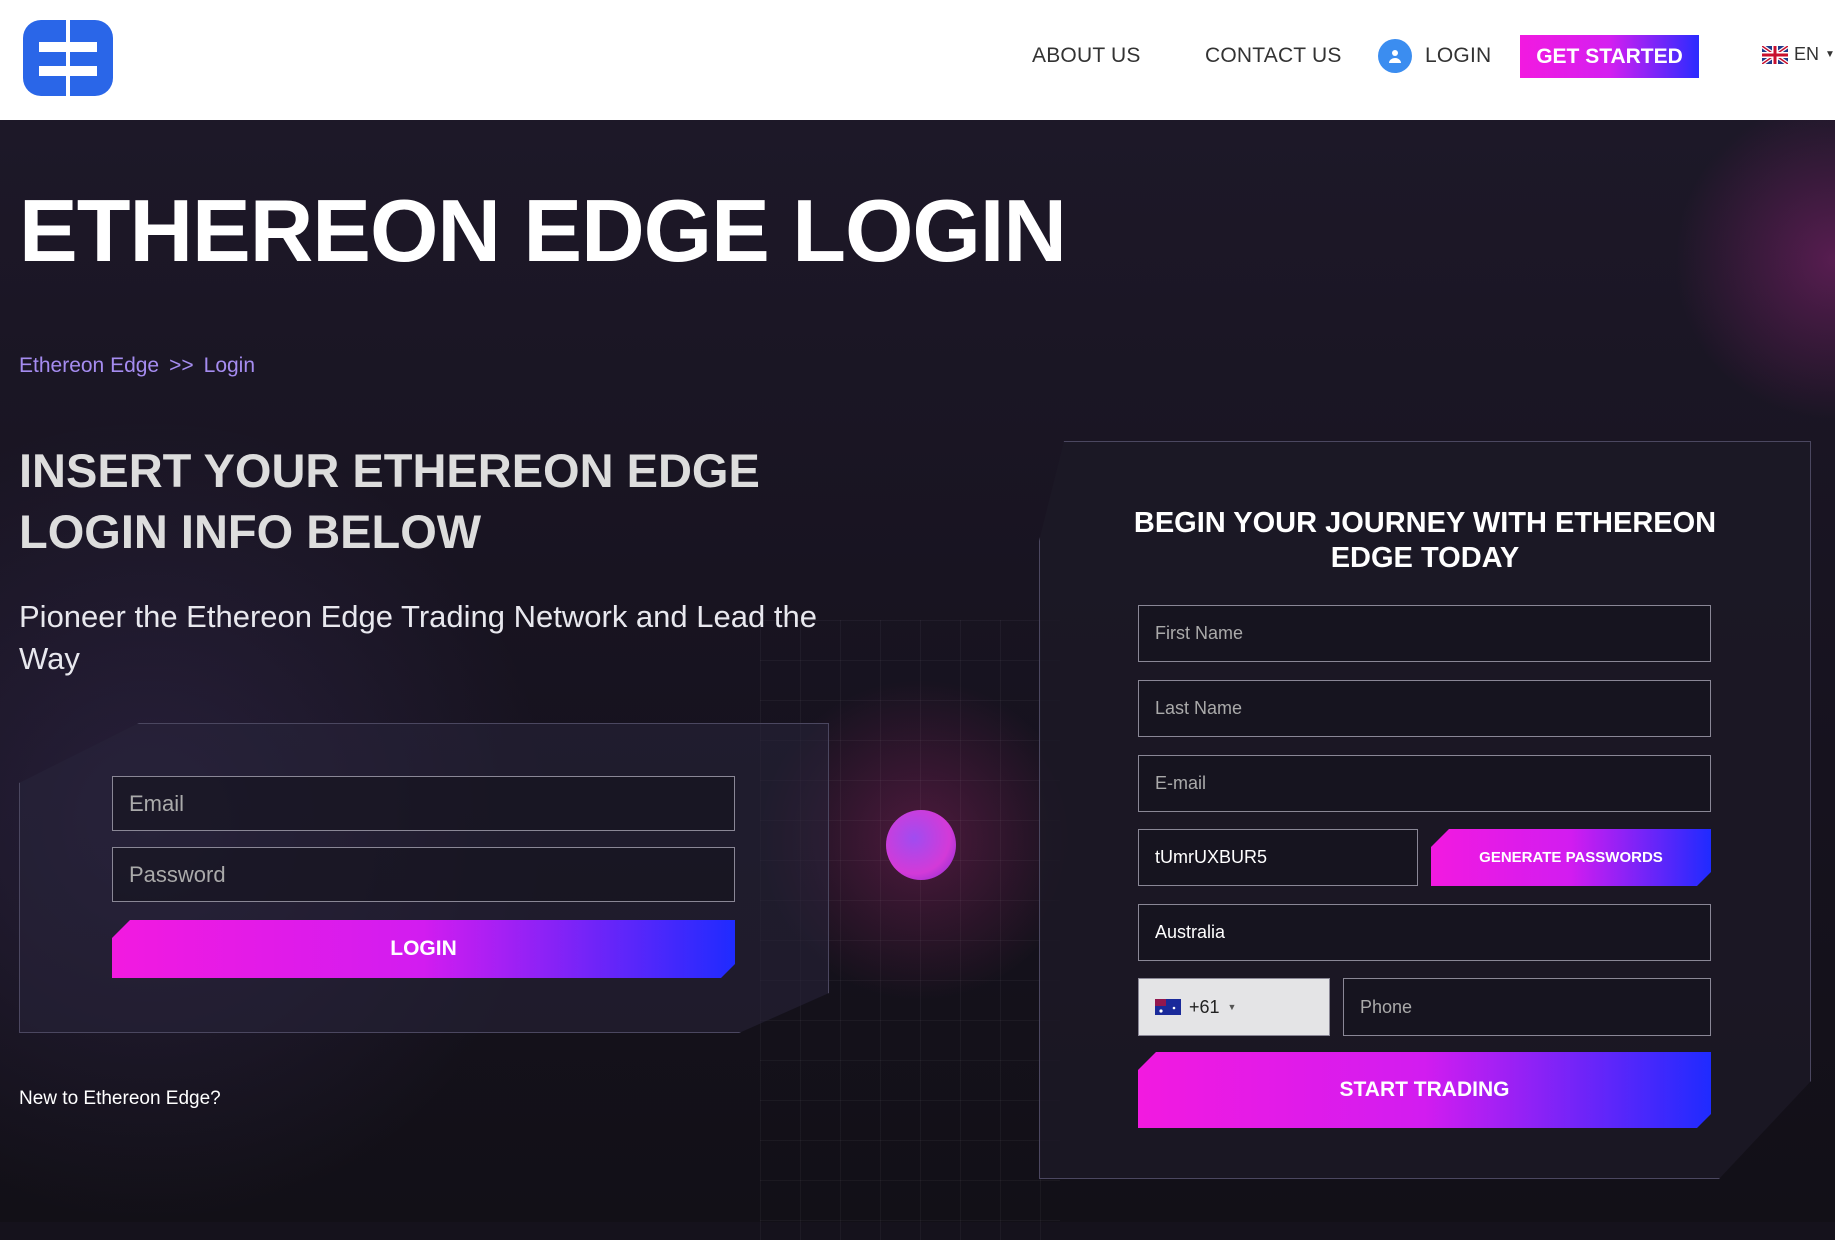  Describe the element at coordinates (68, 58) in the screenshot. I see `logo-icon` at that location.